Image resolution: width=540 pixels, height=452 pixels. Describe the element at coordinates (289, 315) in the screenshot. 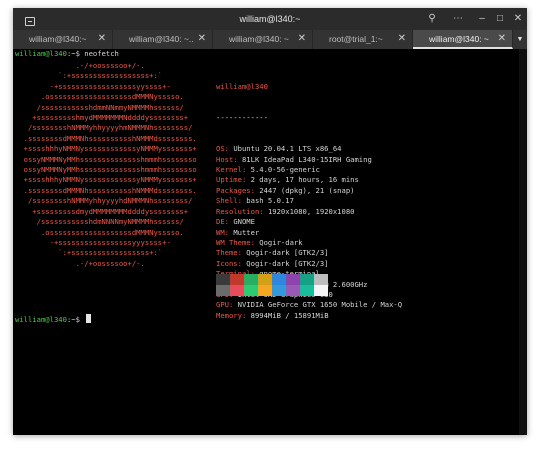

I see `info-value: 8994MiB / 15891MiB` at that location.